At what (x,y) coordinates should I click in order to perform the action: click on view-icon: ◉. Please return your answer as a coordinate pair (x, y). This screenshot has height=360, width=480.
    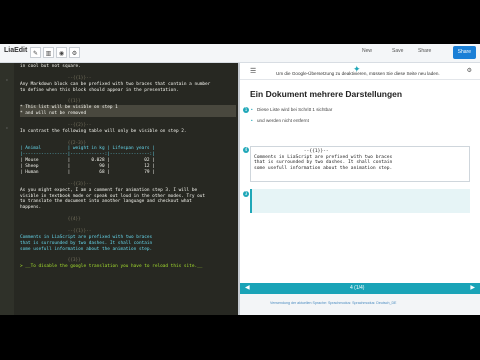
    Looking at the image, I should click on (61, 52).